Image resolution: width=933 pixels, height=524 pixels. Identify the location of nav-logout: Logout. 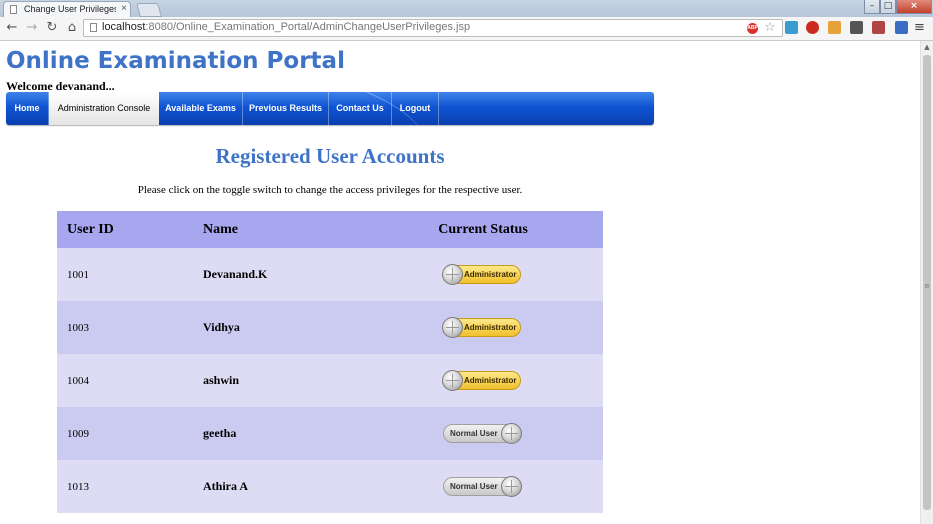
(415, 108).